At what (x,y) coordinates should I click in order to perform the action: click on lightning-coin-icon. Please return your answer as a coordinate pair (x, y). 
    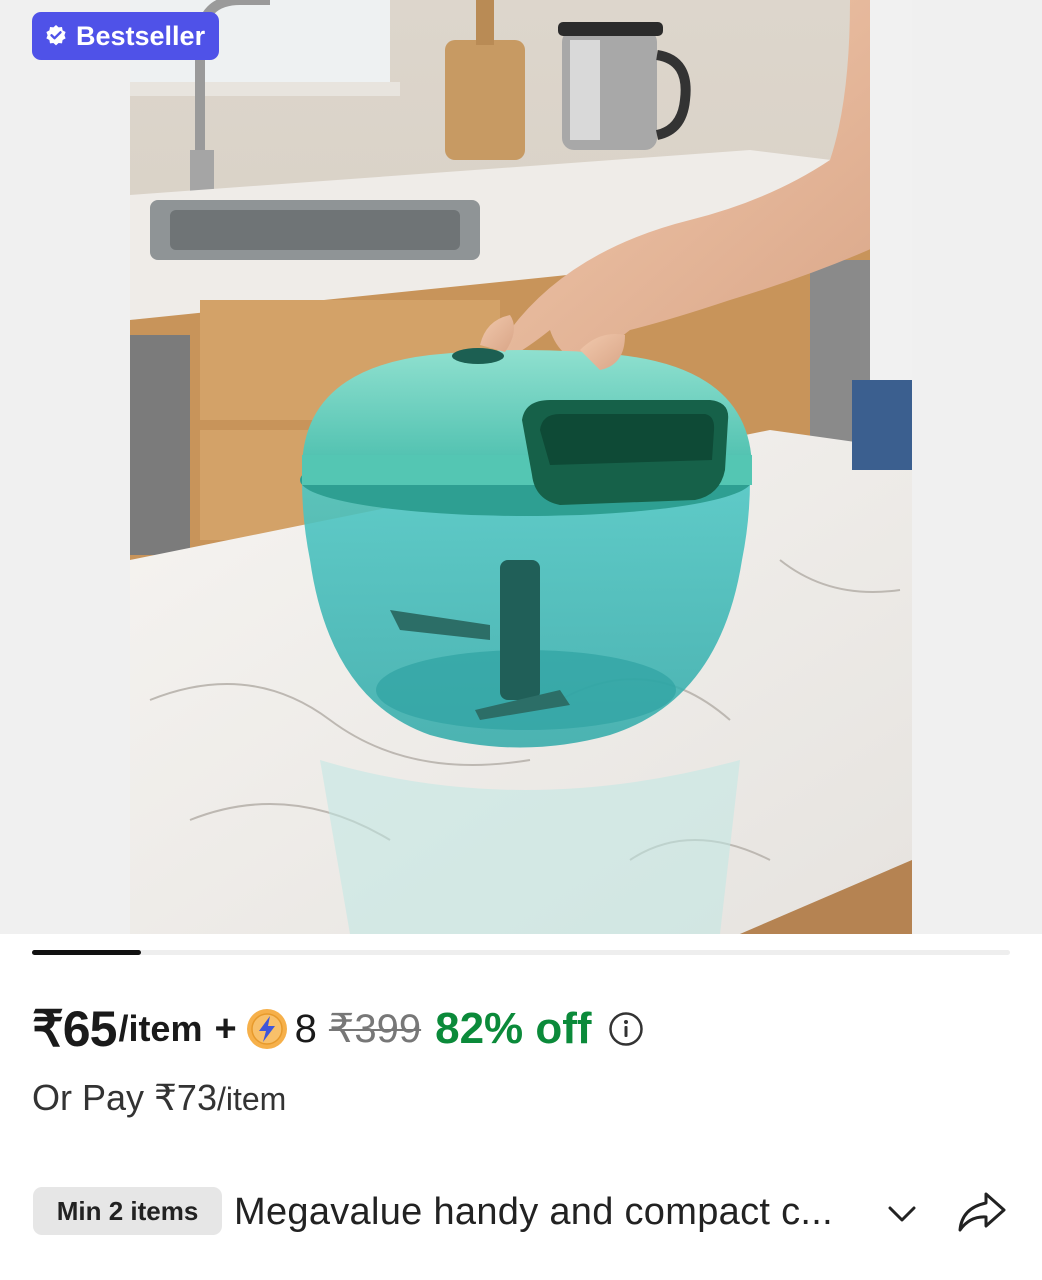
    Looking at the image, I should click on (266, 1029).